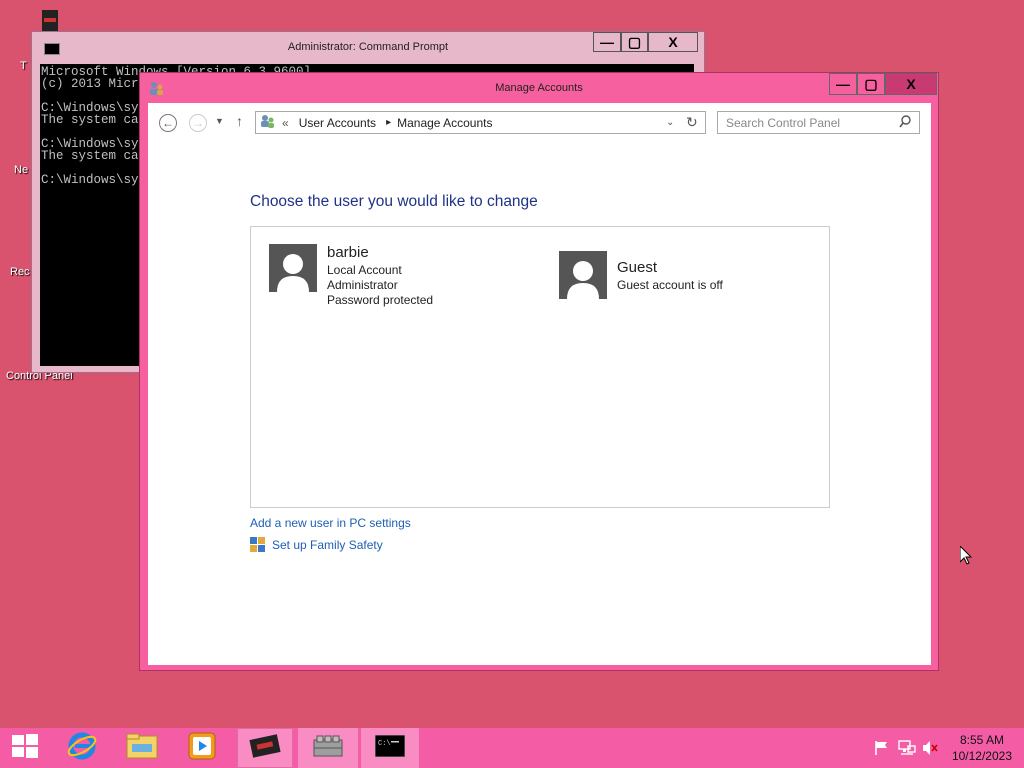 This screenshot has height=768, width=1024. Describe the element at coordinates (512, 748) in the screenshot. I see `taskbar: C:\ 8:55 AM 10/12/2023` at that location.